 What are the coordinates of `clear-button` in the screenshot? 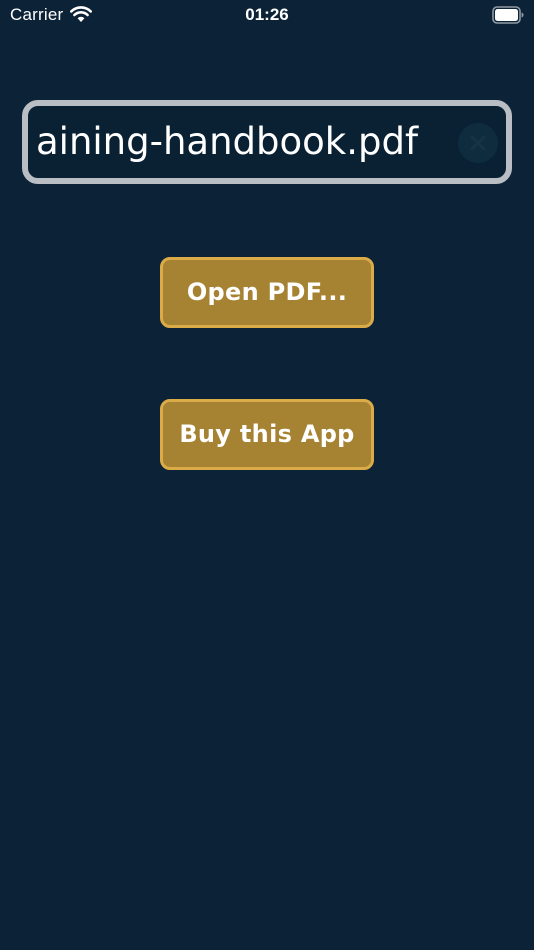 It's located at (478, 143).